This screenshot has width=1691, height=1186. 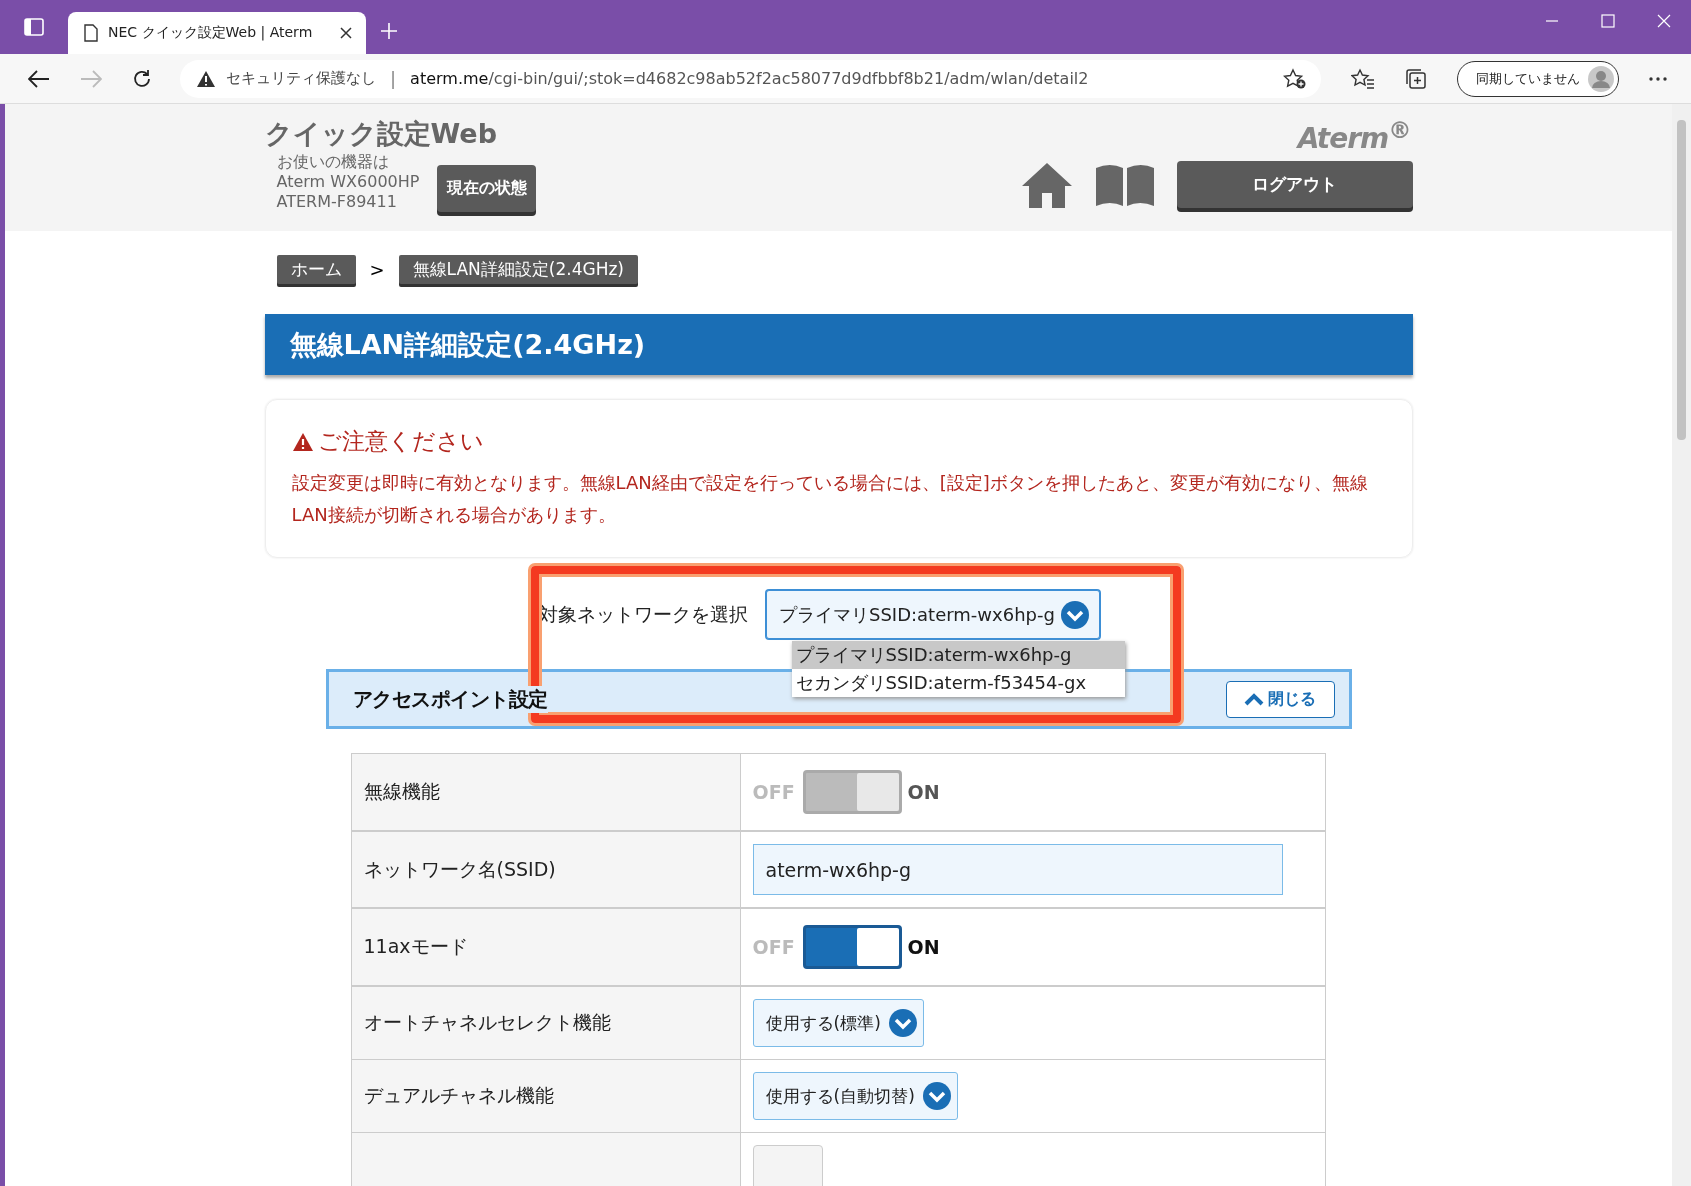 What do you see at coordinates (958, 655) in the screenshot?
I see `dropdown-option: プライマリSSID:aterm-wx6hp-g` at bounding box center [958, 655].